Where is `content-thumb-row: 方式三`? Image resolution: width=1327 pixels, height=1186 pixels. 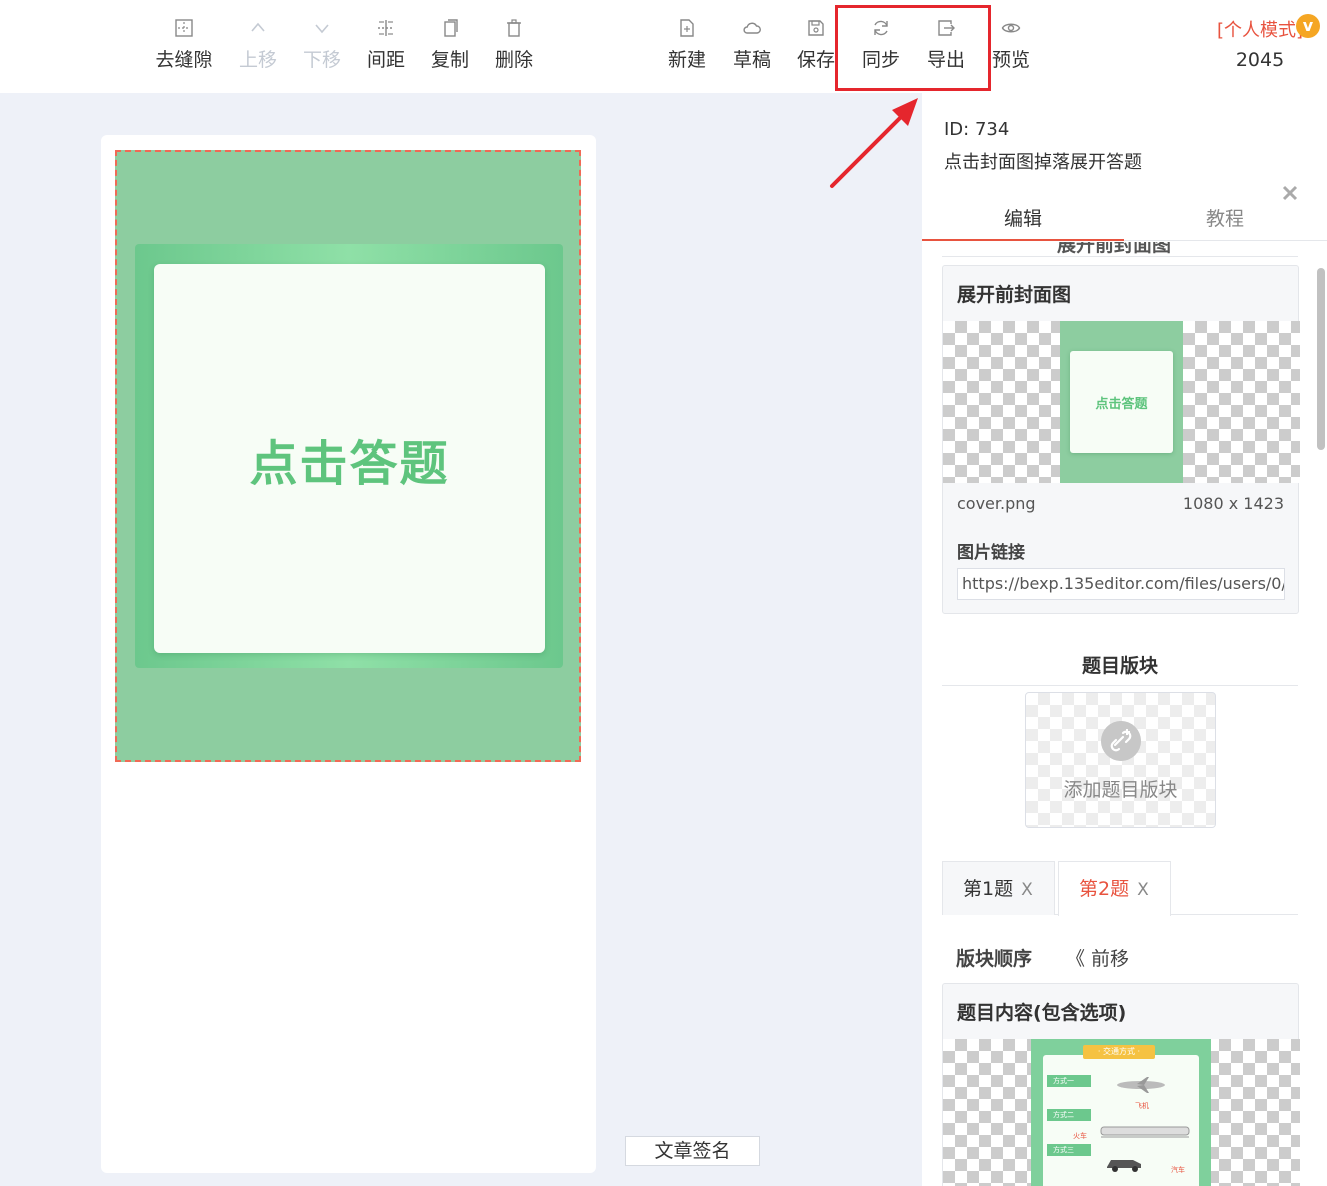 content-thumb-row: 方式三 is located at coordinates (1069, 1150).